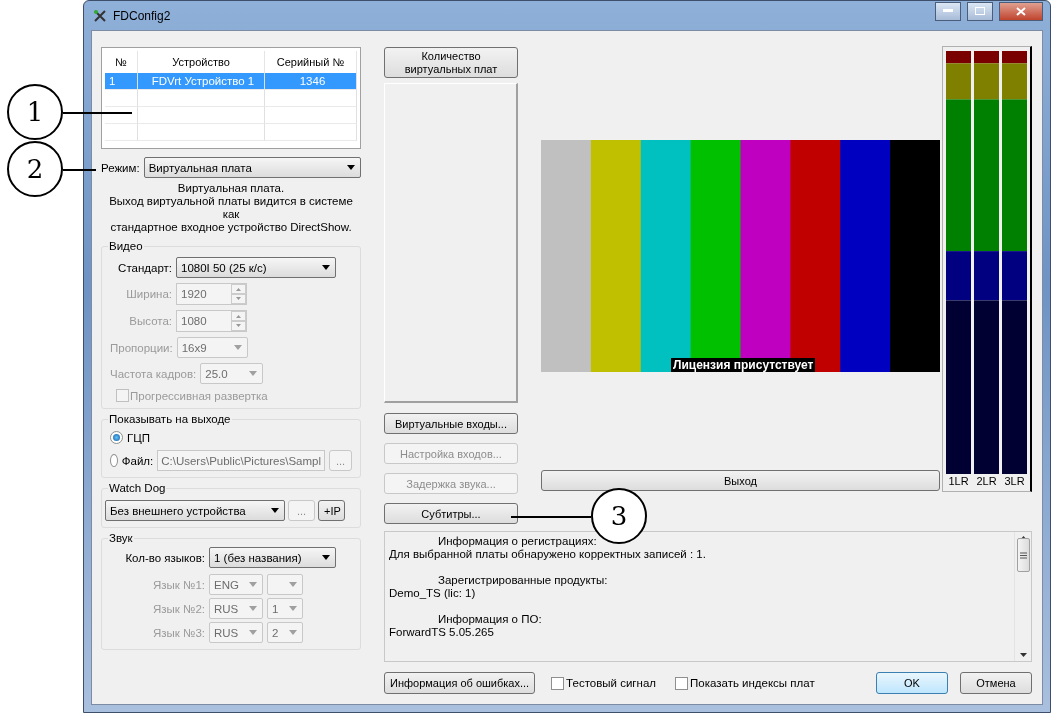  I want to click on maximize-button, so click(980, 11).